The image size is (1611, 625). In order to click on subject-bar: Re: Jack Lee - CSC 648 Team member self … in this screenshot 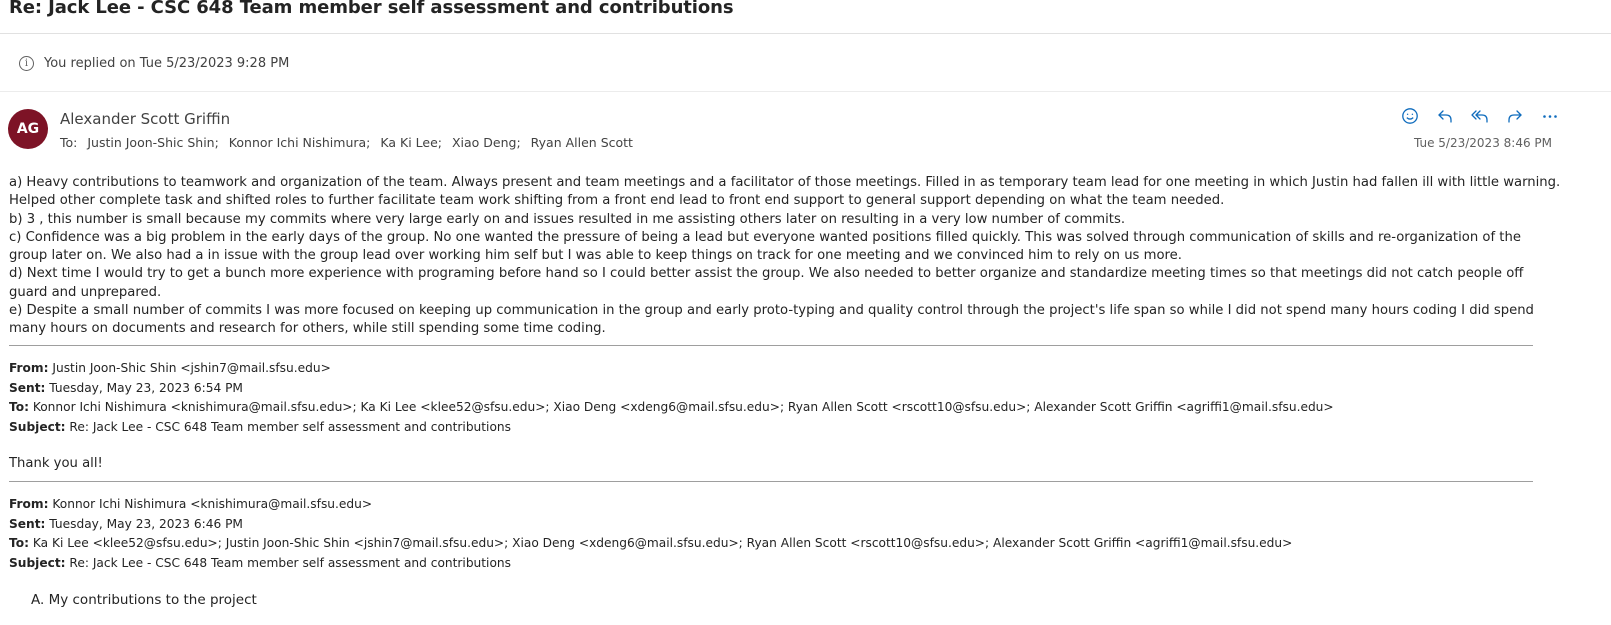, I will do `click(805, 17)`.